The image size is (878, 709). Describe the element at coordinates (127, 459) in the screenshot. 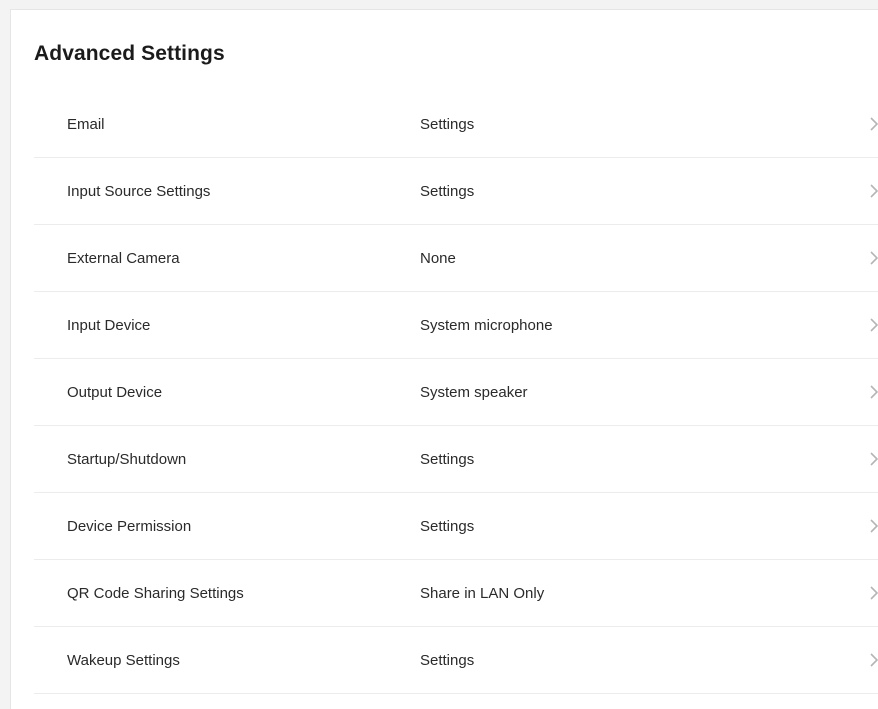

I see `setting-label: Startup/Shutdown` at that location.